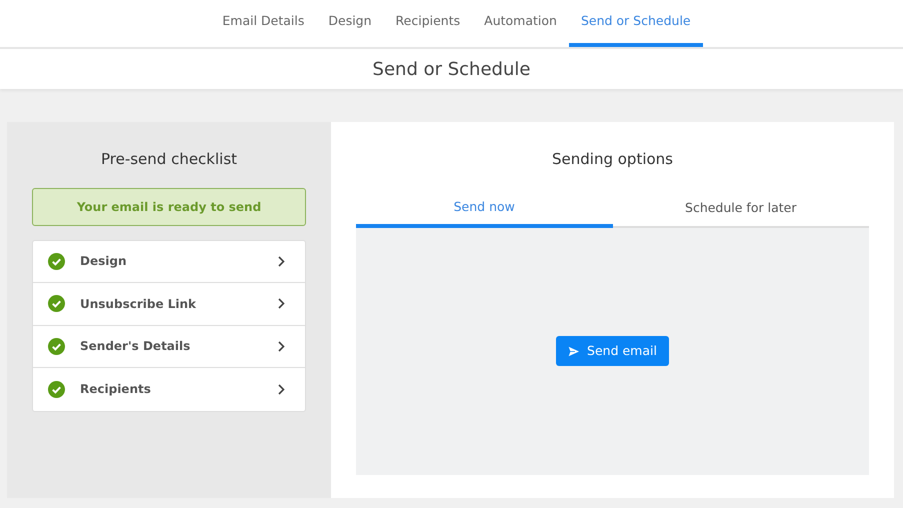 This screenshot has height=508, width=903. Describe the element at coordinates (169, 261) in the screenshot. I see `checklist-item: Design` at that location.